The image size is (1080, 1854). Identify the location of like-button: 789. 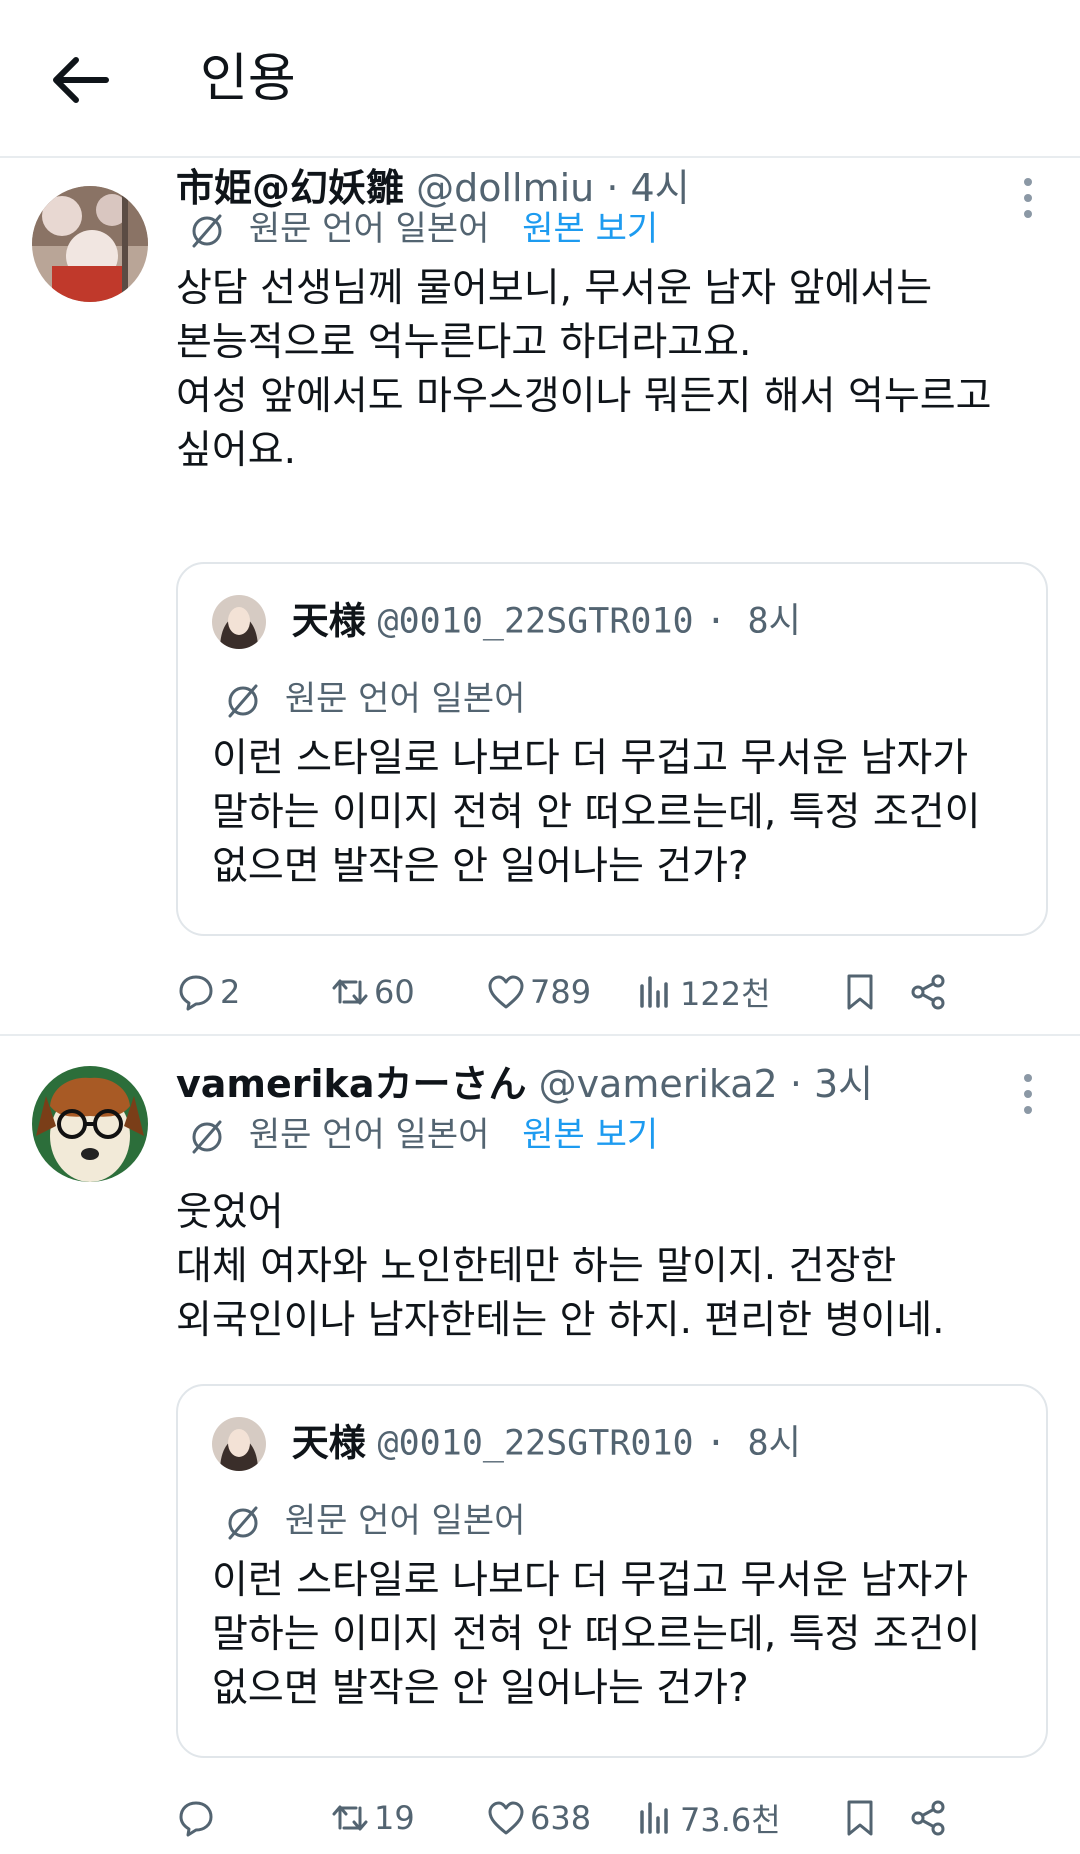
(538, 992).